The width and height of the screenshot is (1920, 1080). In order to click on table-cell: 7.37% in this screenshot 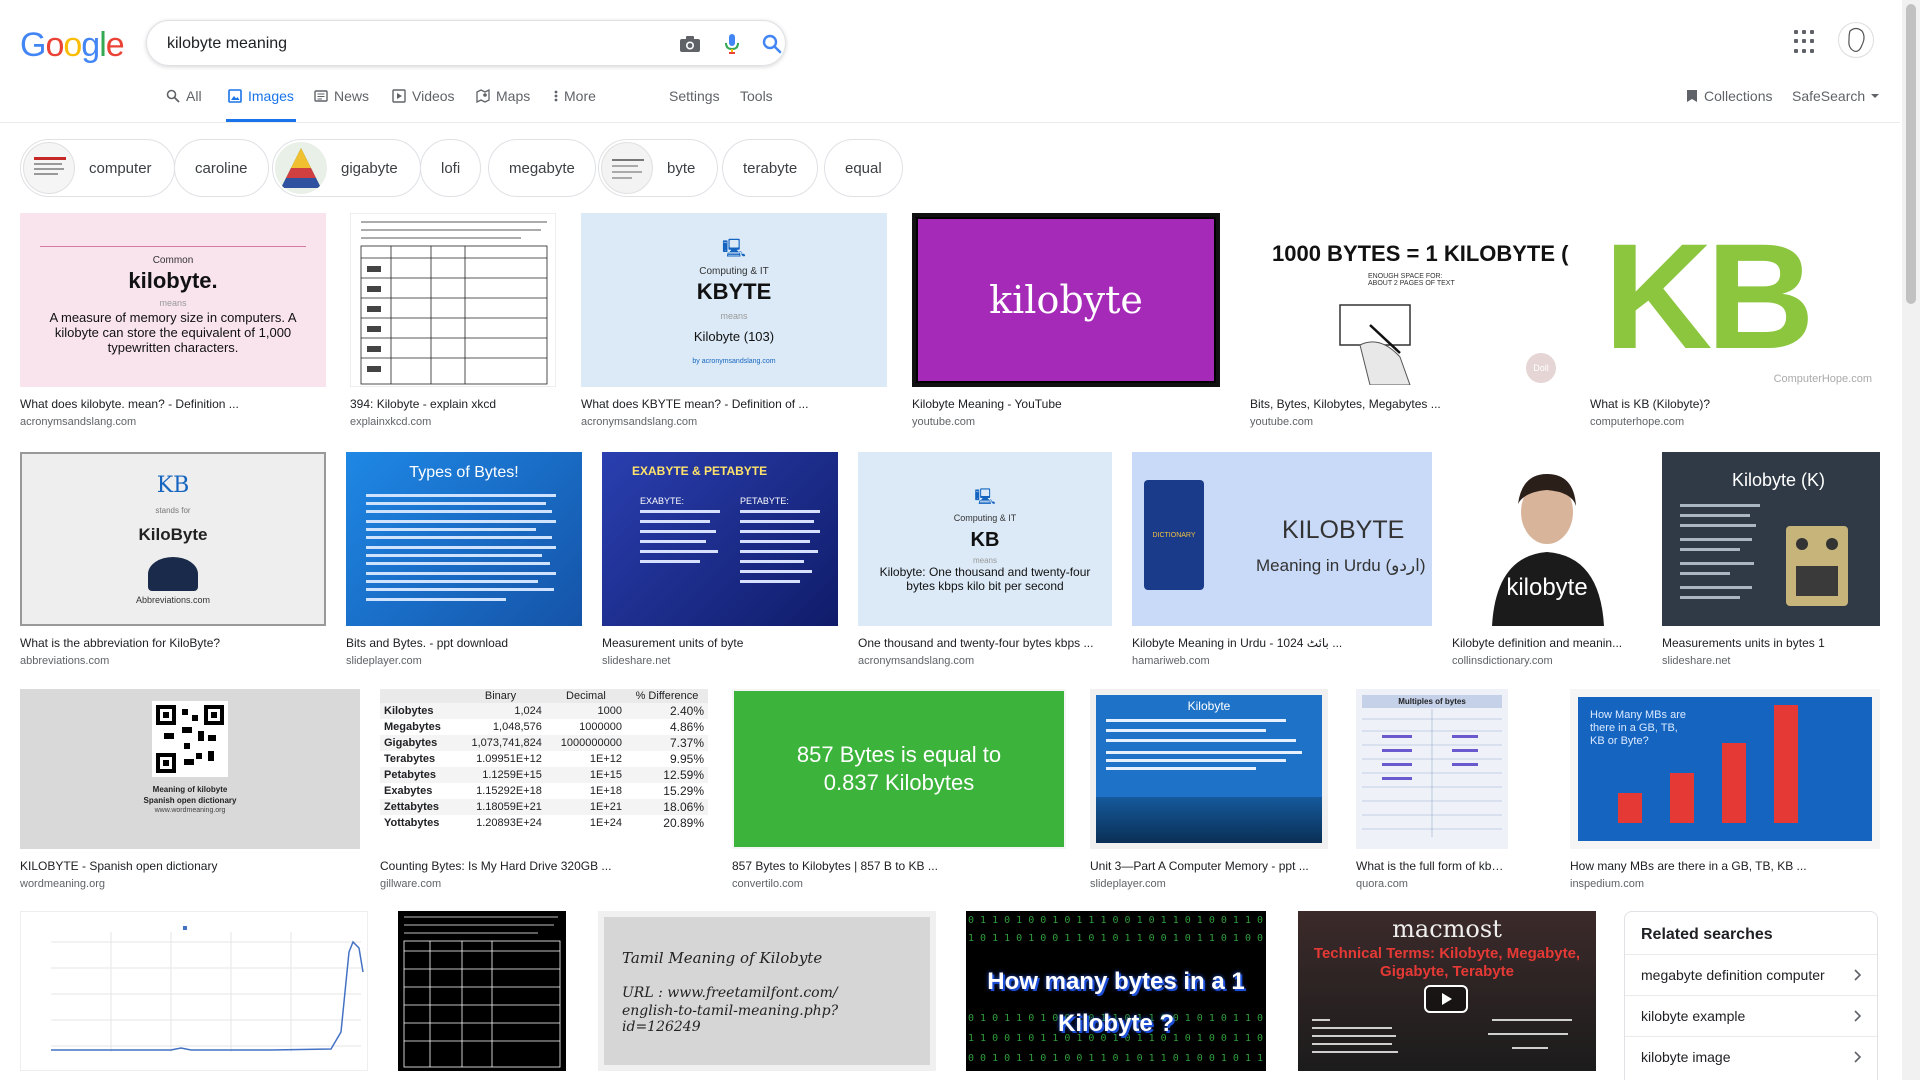, I will do `click(686, 743)`.